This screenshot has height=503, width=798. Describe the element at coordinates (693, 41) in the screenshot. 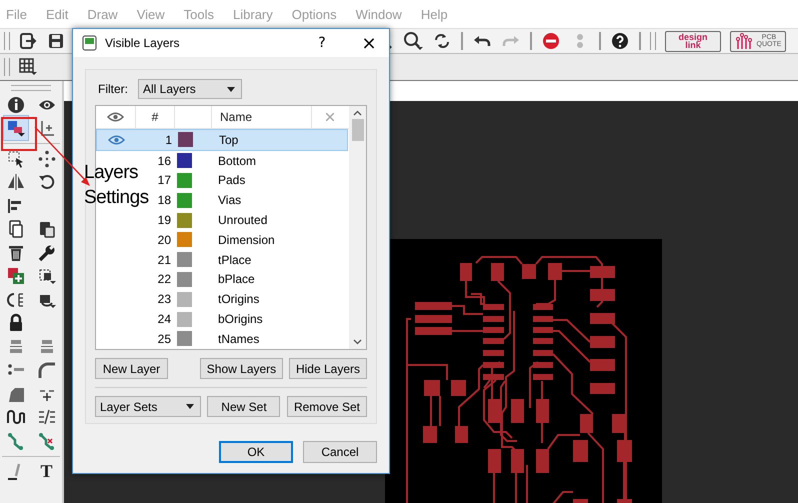

I see `design-link-button: design link` at that location.